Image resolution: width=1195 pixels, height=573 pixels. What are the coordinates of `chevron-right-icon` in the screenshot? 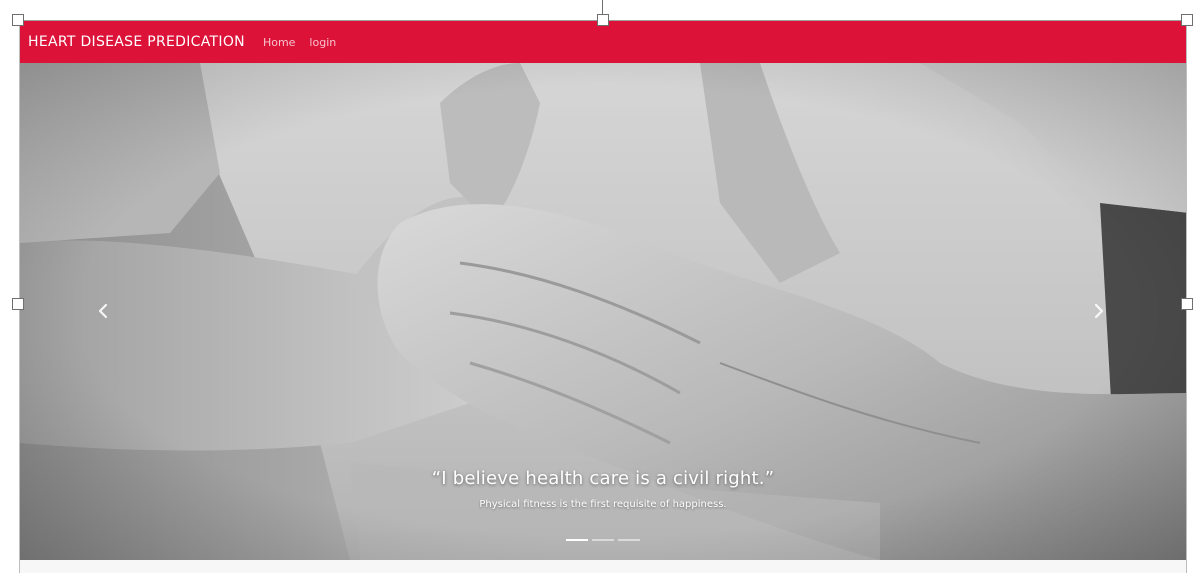 It's located at (1099, 311).